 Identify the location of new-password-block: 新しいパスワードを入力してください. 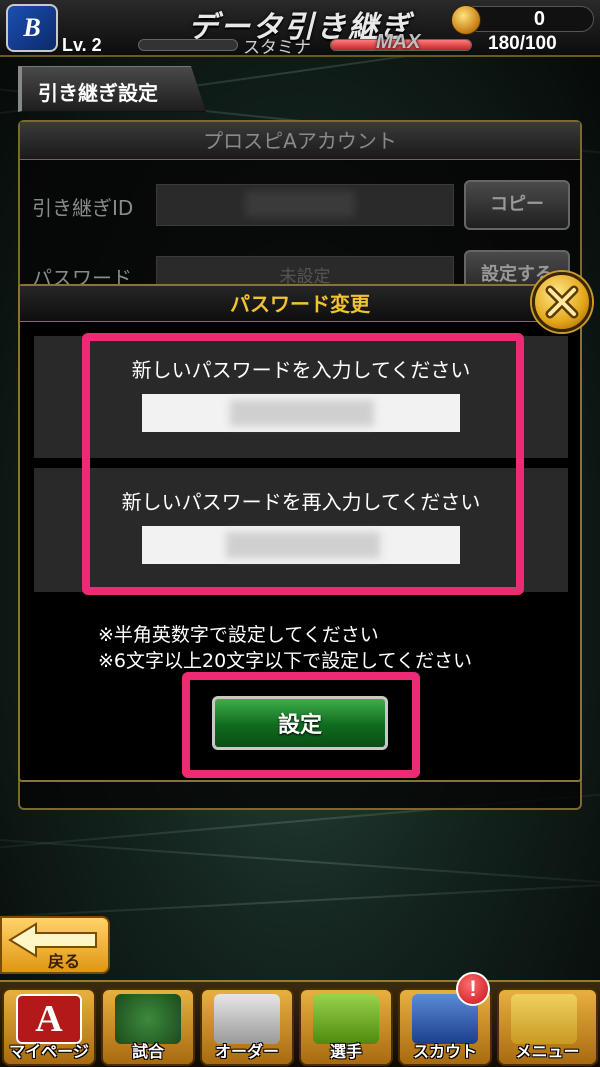
(301, 397).